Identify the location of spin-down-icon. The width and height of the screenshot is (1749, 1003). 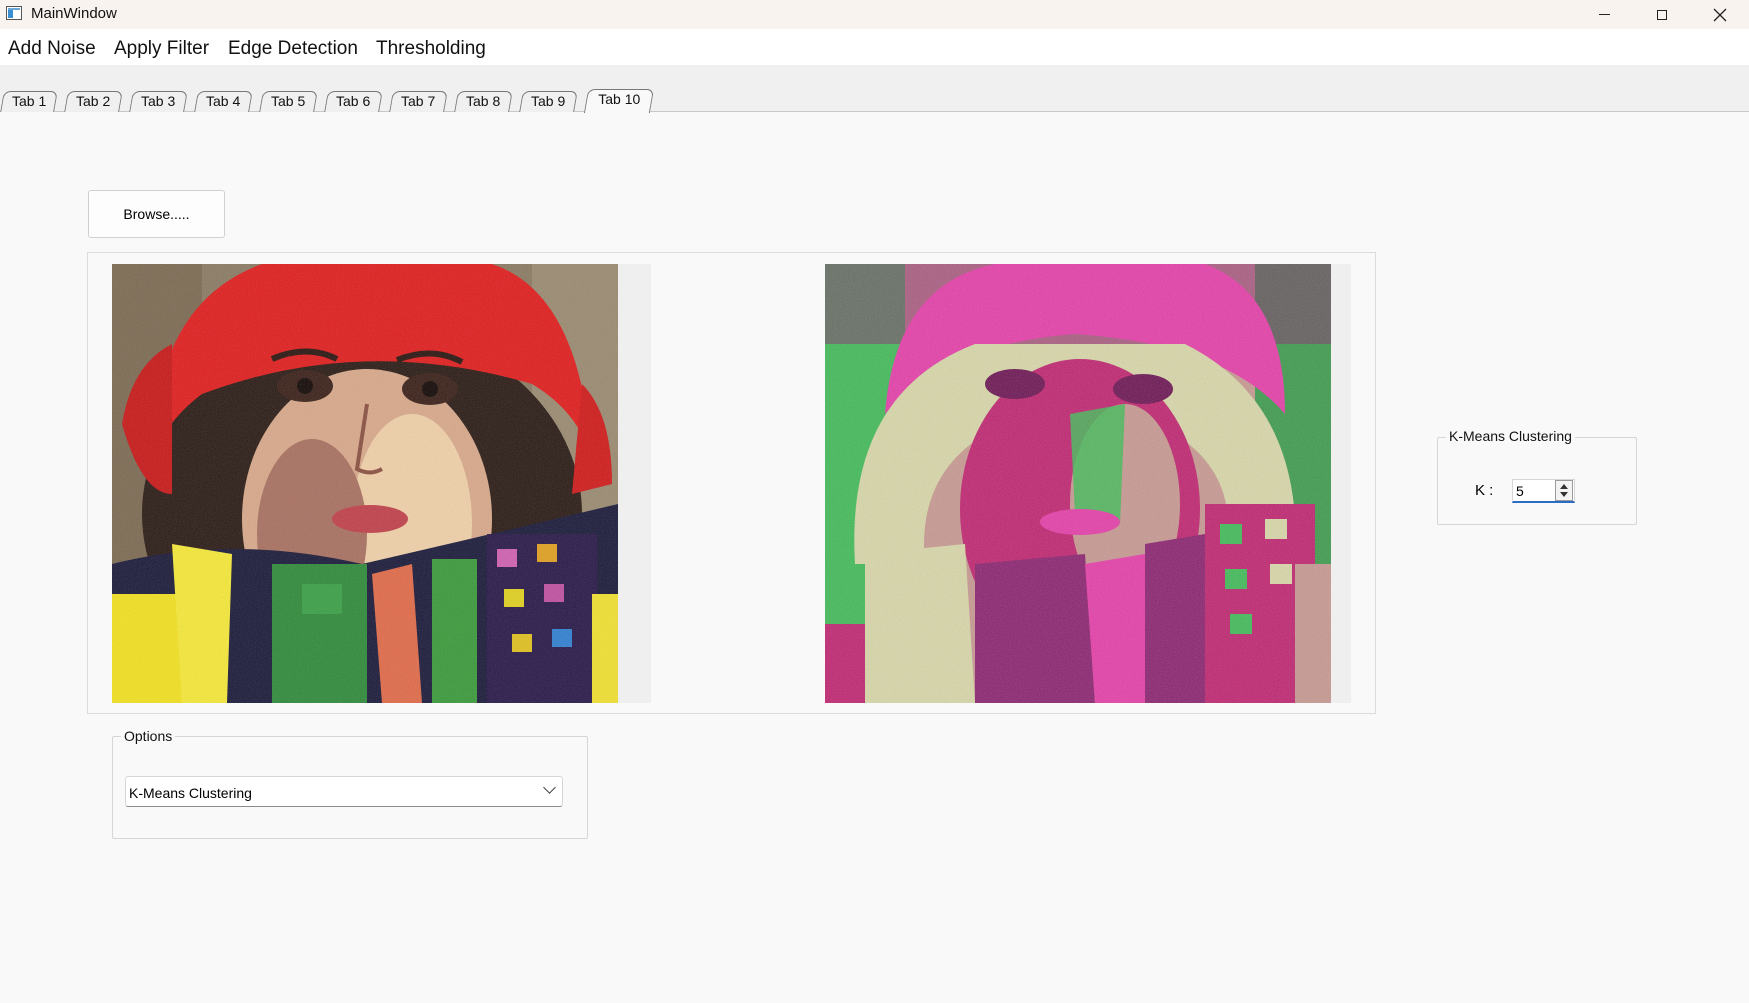
(1564, 494).